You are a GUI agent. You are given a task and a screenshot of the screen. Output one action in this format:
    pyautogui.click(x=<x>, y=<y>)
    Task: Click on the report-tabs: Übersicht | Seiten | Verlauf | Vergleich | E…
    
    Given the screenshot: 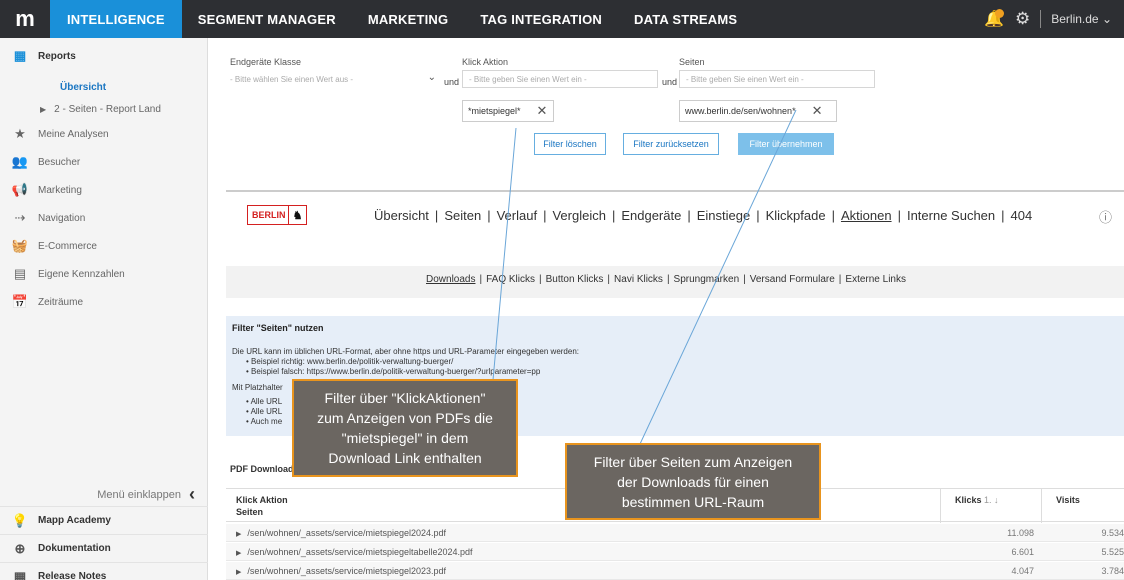 What is the action you would take?
    pyautogui.click(x=703, y=215)
    